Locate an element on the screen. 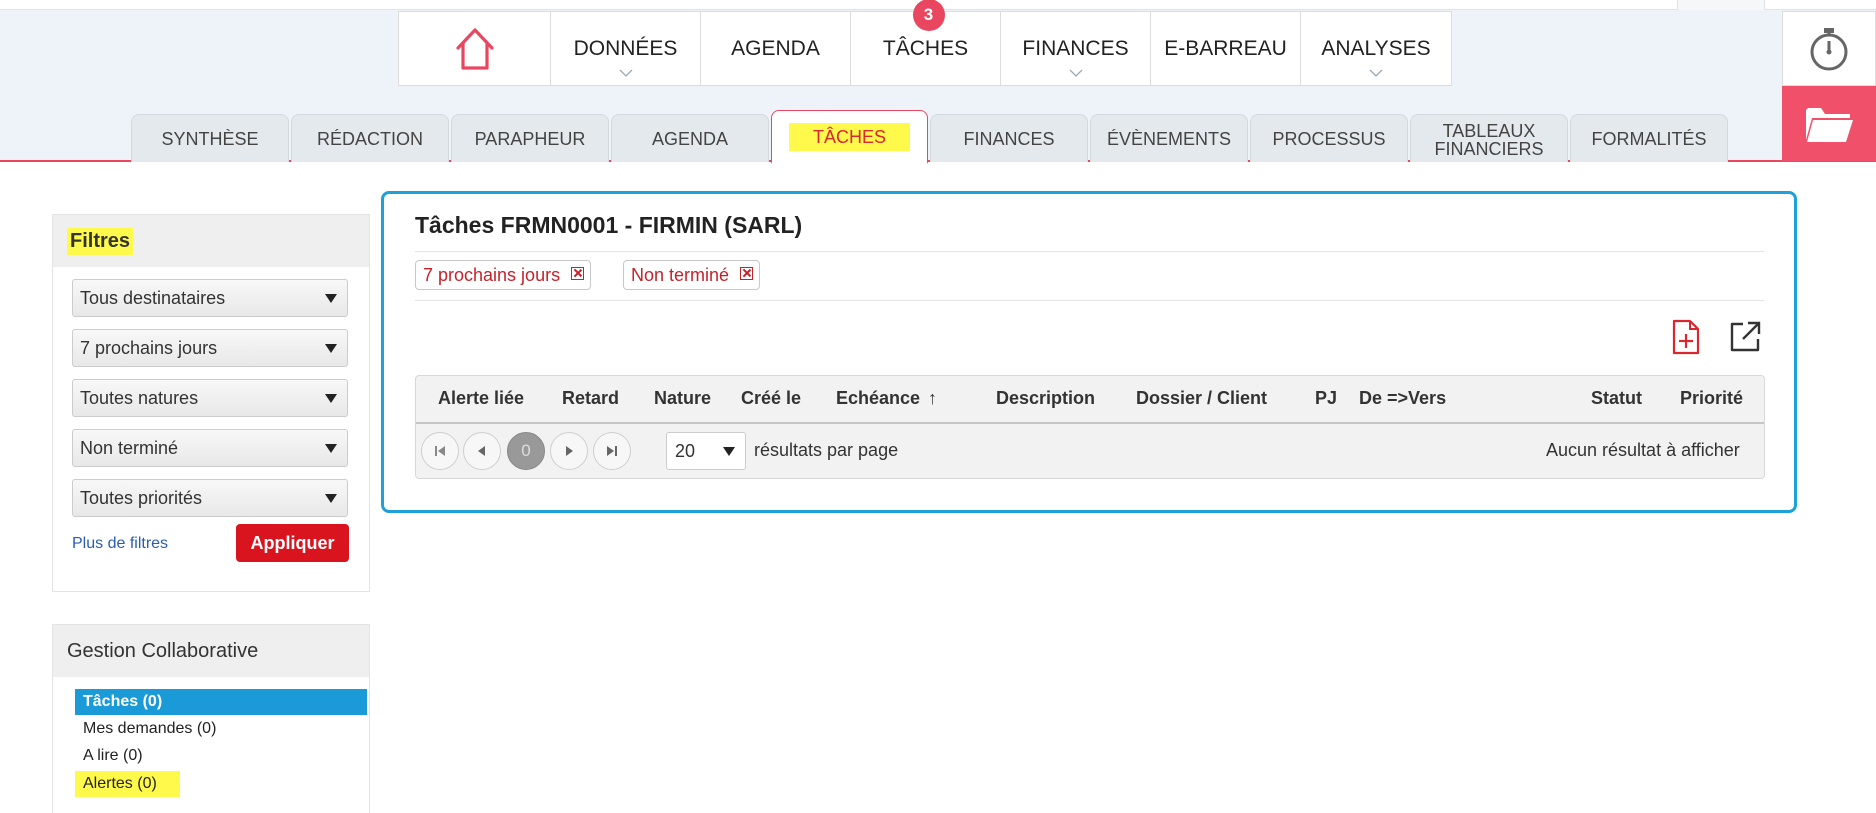 This screenshot has width=1876, height=813. col-de-vers: De =>Vers is located at coordinates (1402, 398).